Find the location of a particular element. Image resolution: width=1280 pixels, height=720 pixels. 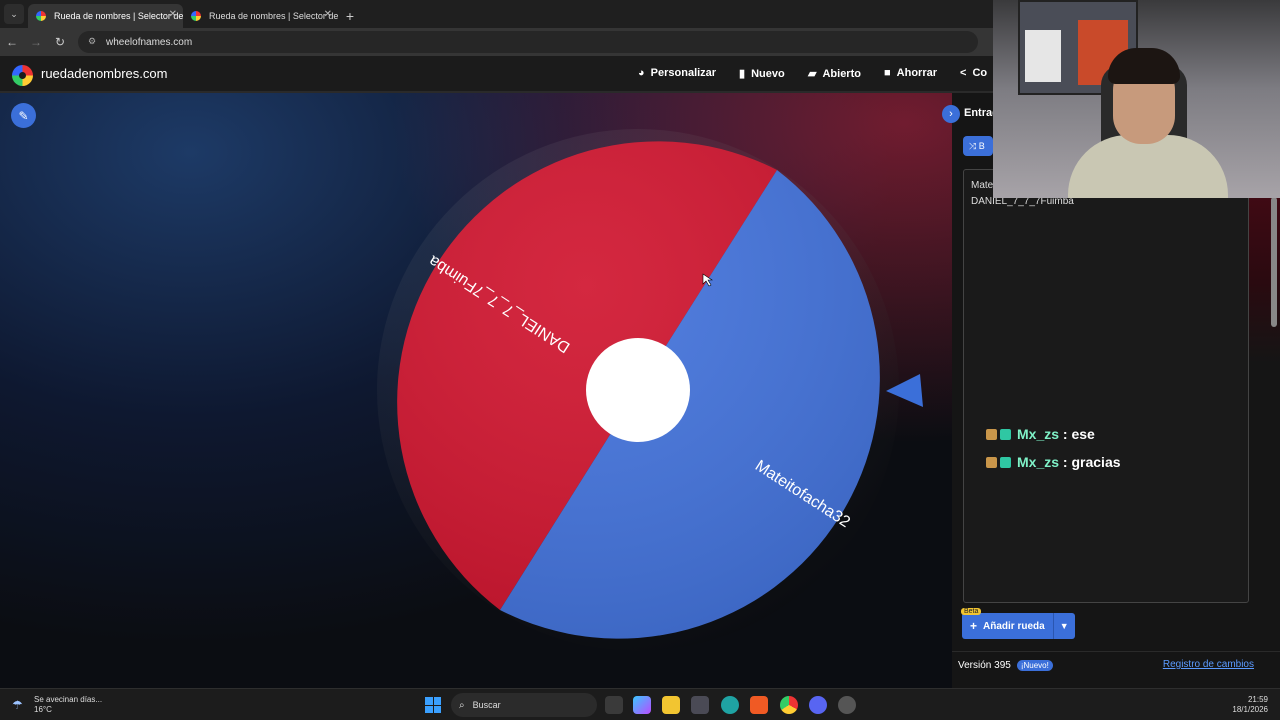

scrollbar is located at coordinates (1274, 262).